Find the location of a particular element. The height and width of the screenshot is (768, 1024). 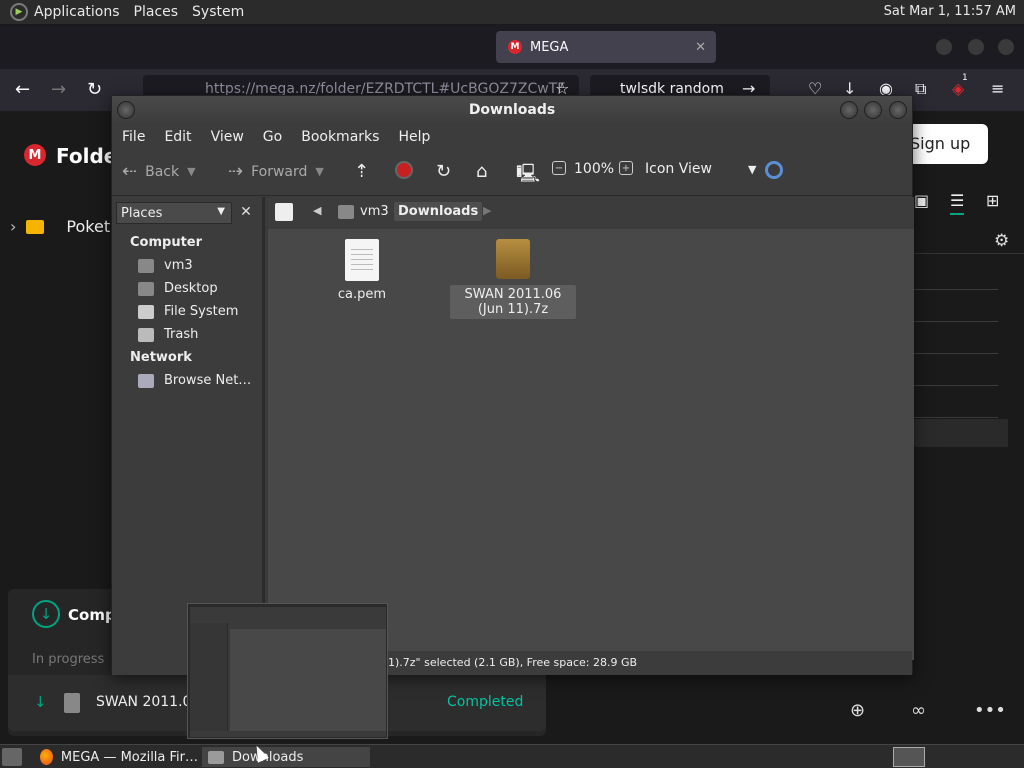

extensions-icon: ⧉ is located at coordinates (920, 89).